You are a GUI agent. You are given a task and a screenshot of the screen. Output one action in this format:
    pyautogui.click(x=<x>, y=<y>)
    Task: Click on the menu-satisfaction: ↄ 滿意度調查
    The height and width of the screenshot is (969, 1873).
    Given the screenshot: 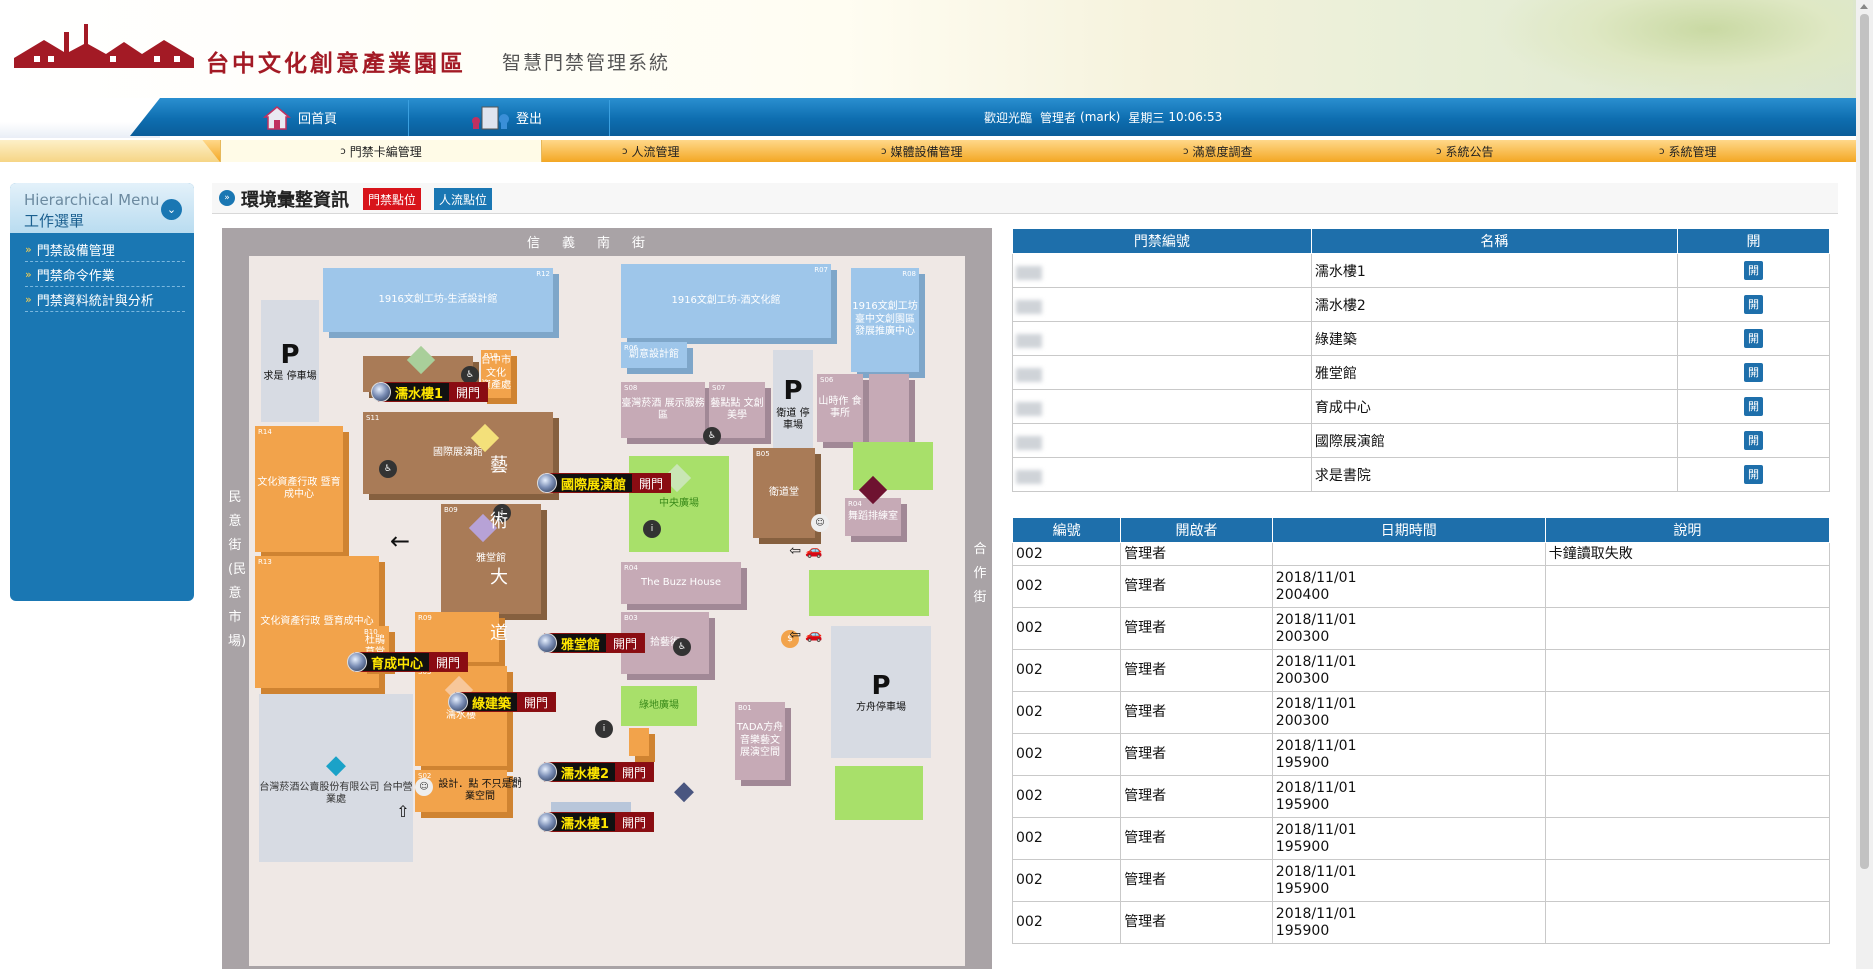 What is the action you would take?
    pyautogui.click(x=1218, y=151)
    